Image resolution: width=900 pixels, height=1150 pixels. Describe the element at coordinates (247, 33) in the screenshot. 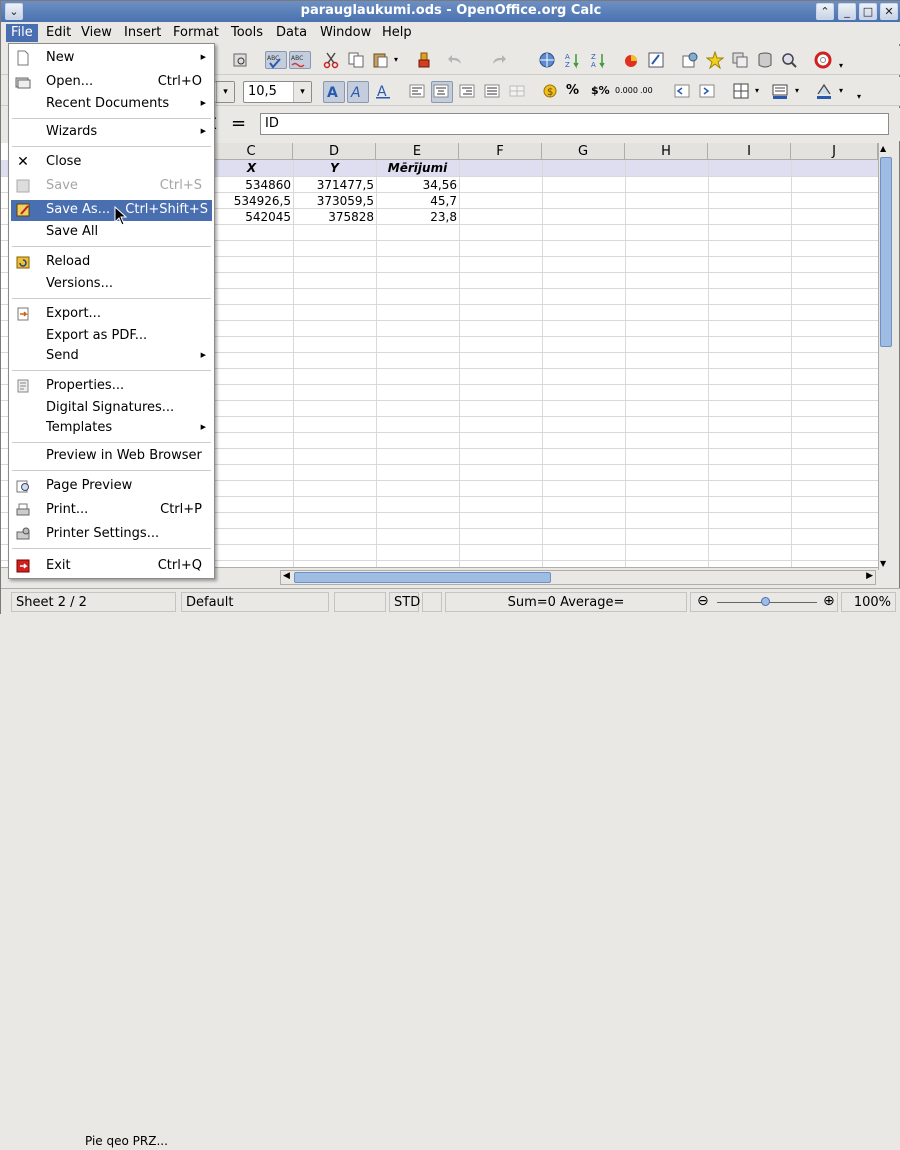

I see `menu-tools: Tools` at that location.